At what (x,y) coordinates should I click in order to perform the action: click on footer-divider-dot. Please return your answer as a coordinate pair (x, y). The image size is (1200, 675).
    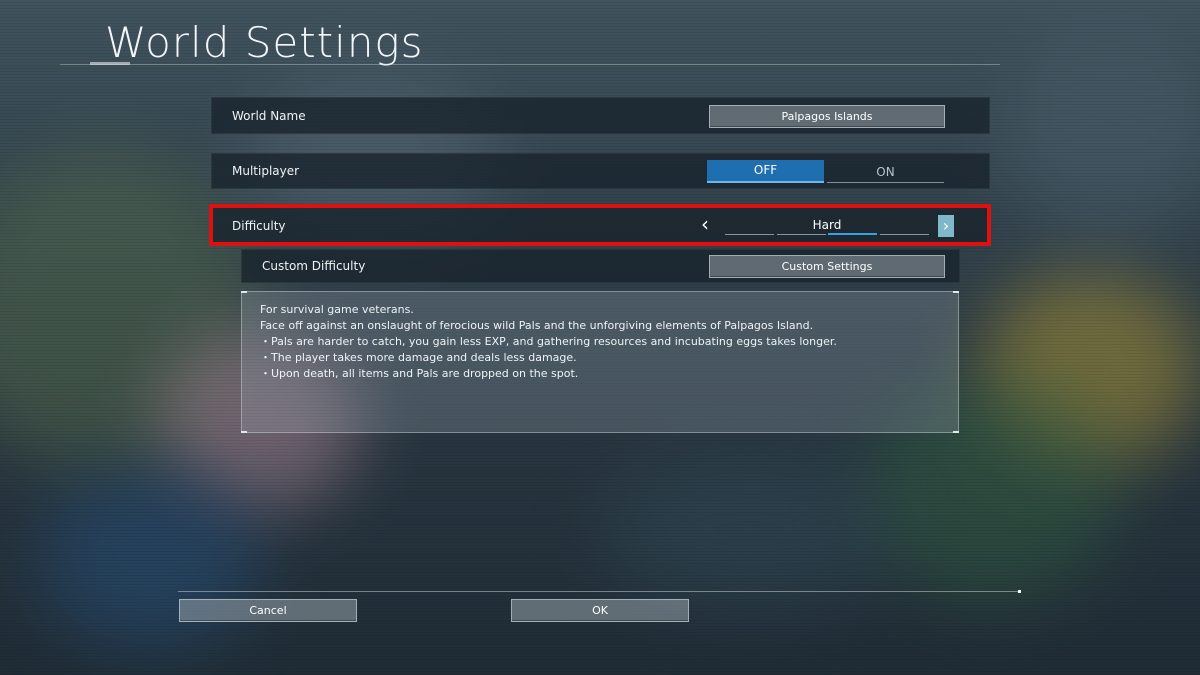
    Looking at the image, I should click on (1019, 591).